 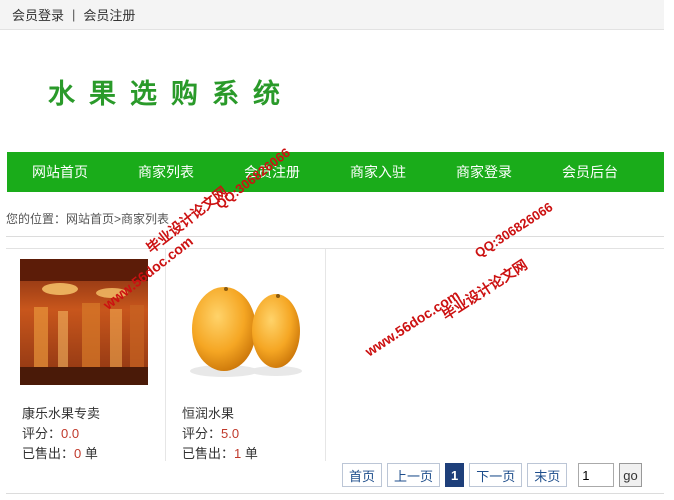 What do you see at coordinates (484, 172) in the screenshot?
I see `nav-item-merchant-login: 商家登录` at bounding box center [484, 172].